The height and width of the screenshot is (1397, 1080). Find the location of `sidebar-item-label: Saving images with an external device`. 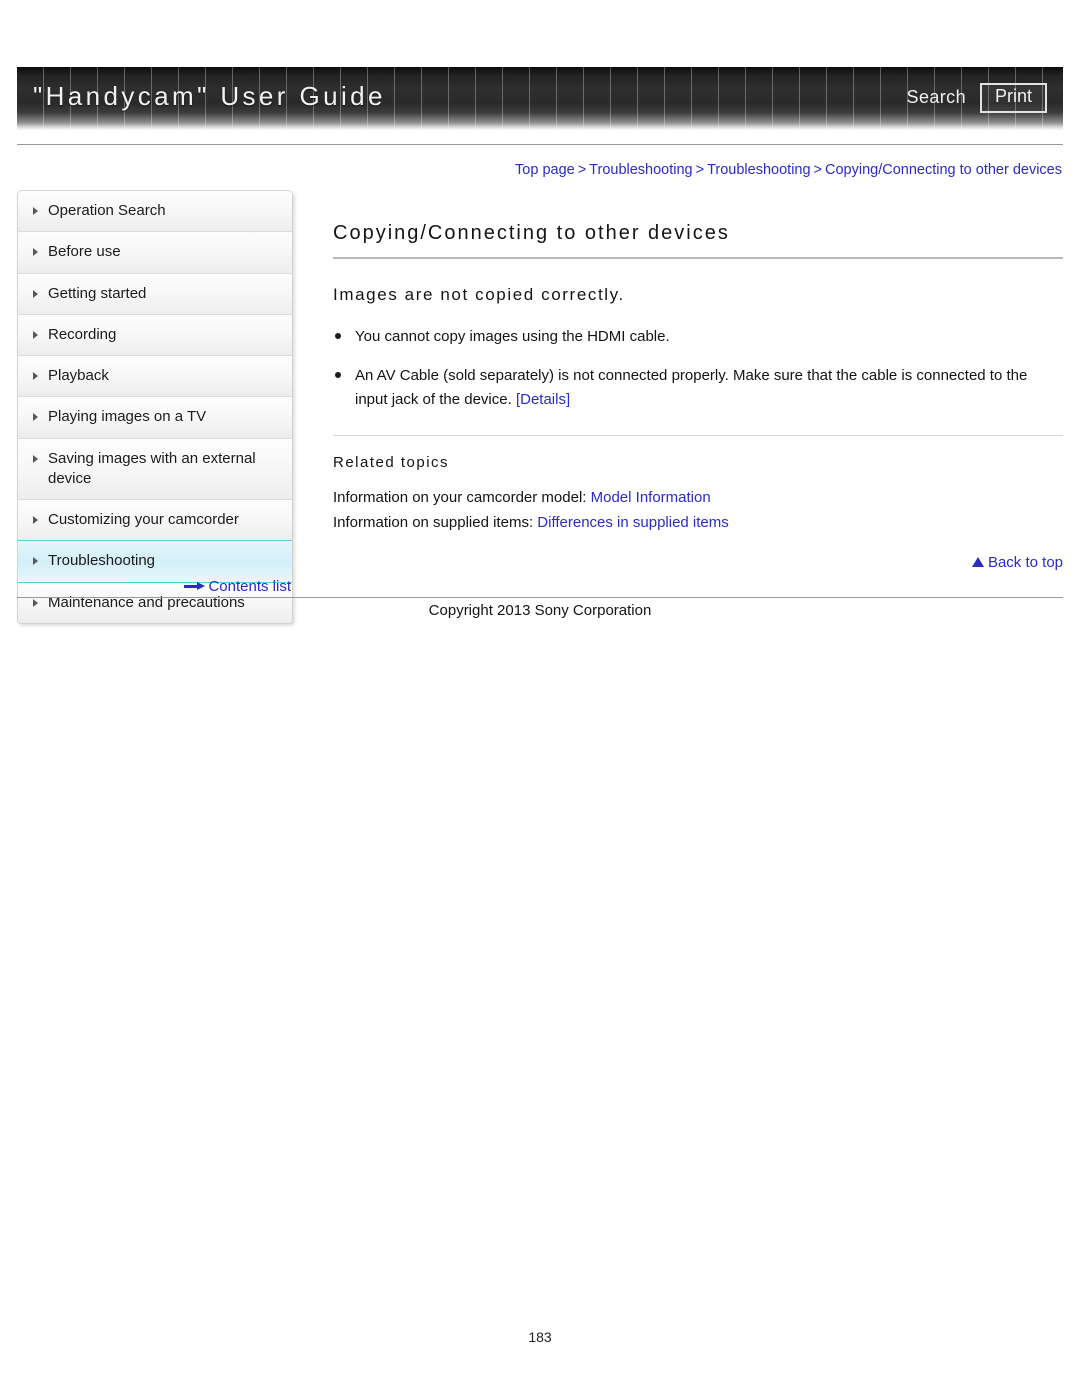

sidebar-item-label: Saving images with an external device is located at coordinates (152, 468).